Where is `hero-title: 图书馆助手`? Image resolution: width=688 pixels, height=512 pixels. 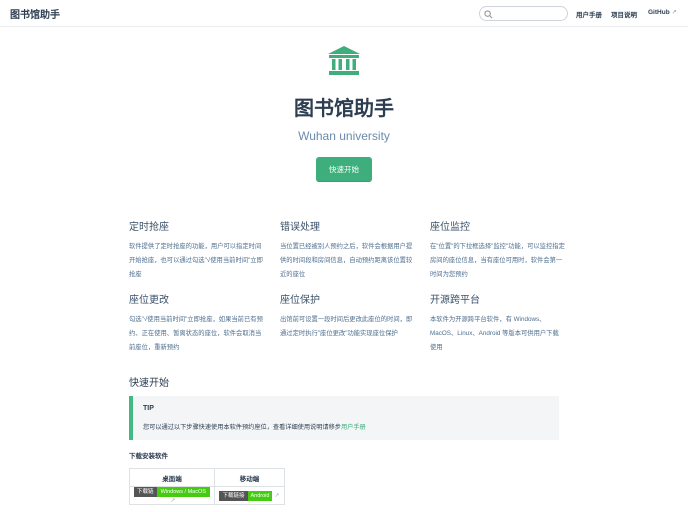
hero-title: 图书馆助手 is located at coordinates (344, 109).